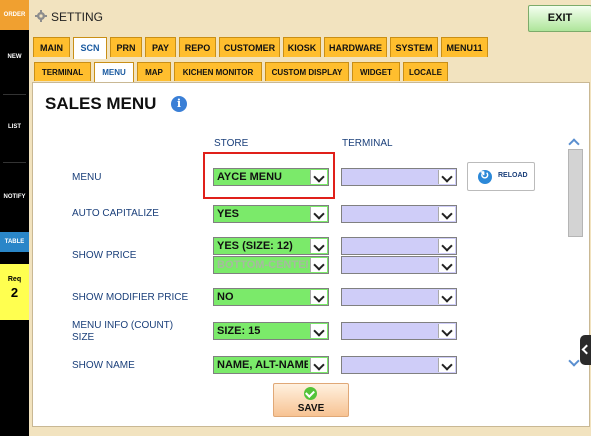 The height and width of the screenshot is (436, 591). I want to click on show-name-store-value: NAME, ALT-NAME, so click(262, 365).